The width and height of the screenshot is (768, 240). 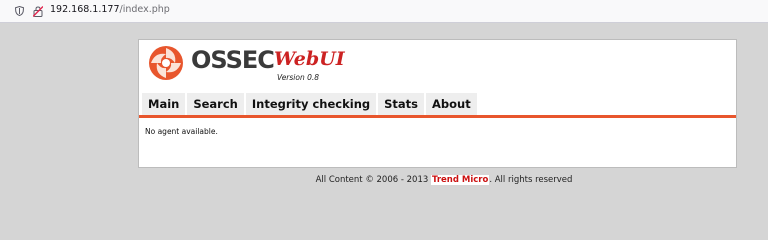 What do you see at coordinates (451, 104) in the screenshot?
I see `nav-about: About` at bounding box center [451, 104].